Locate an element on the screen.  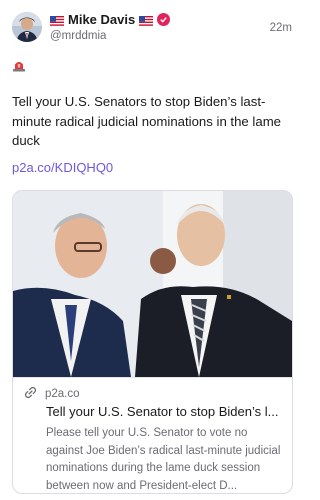
verified-badge-icon is located at coordinates (164, 19).